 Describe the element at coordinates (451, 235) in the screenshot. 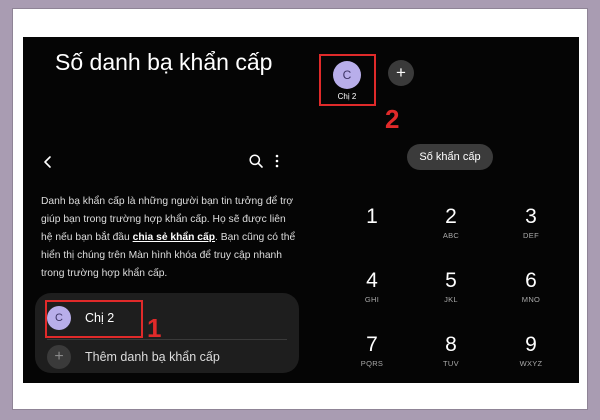

I see `key-letters: ABC` at that location.